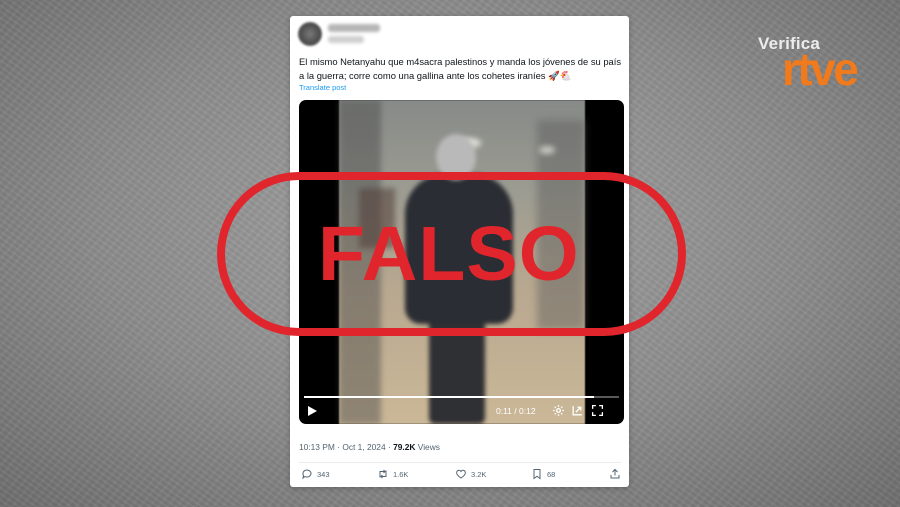 This screenshot has height=507, width=900. Describe the element at coordinates (547, 150) in the screenshot. I see `frame-light` at that location.